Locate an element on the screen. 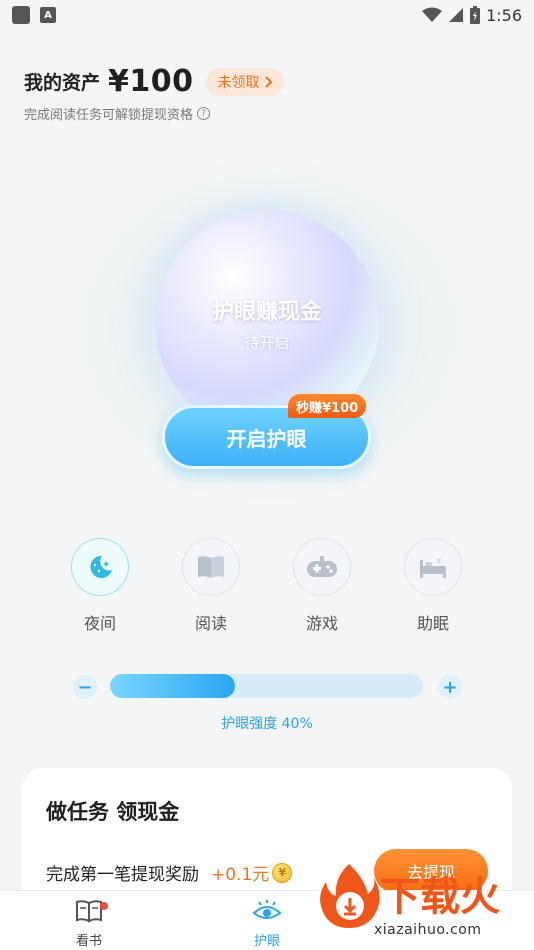 The width and height of the screenshot is (534, 950). watermark-text: 下载火 is located at coordinates (440, 897).